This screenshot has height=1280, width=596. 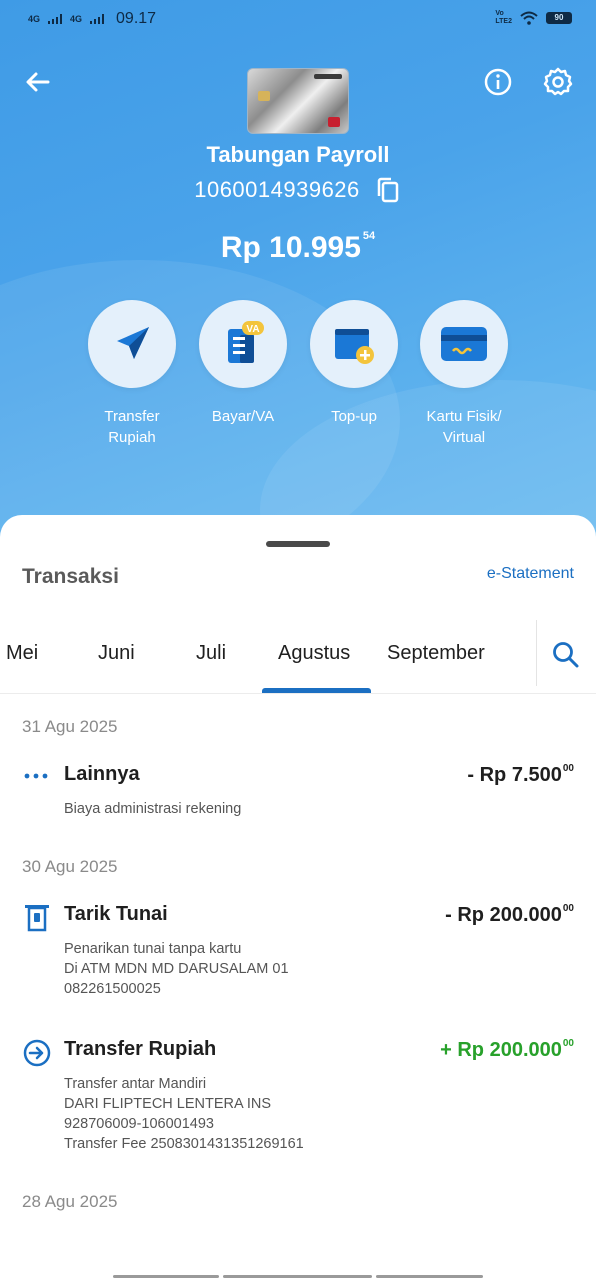 I want to click on action-top-up: Top-up, so click(x=354, y=363).